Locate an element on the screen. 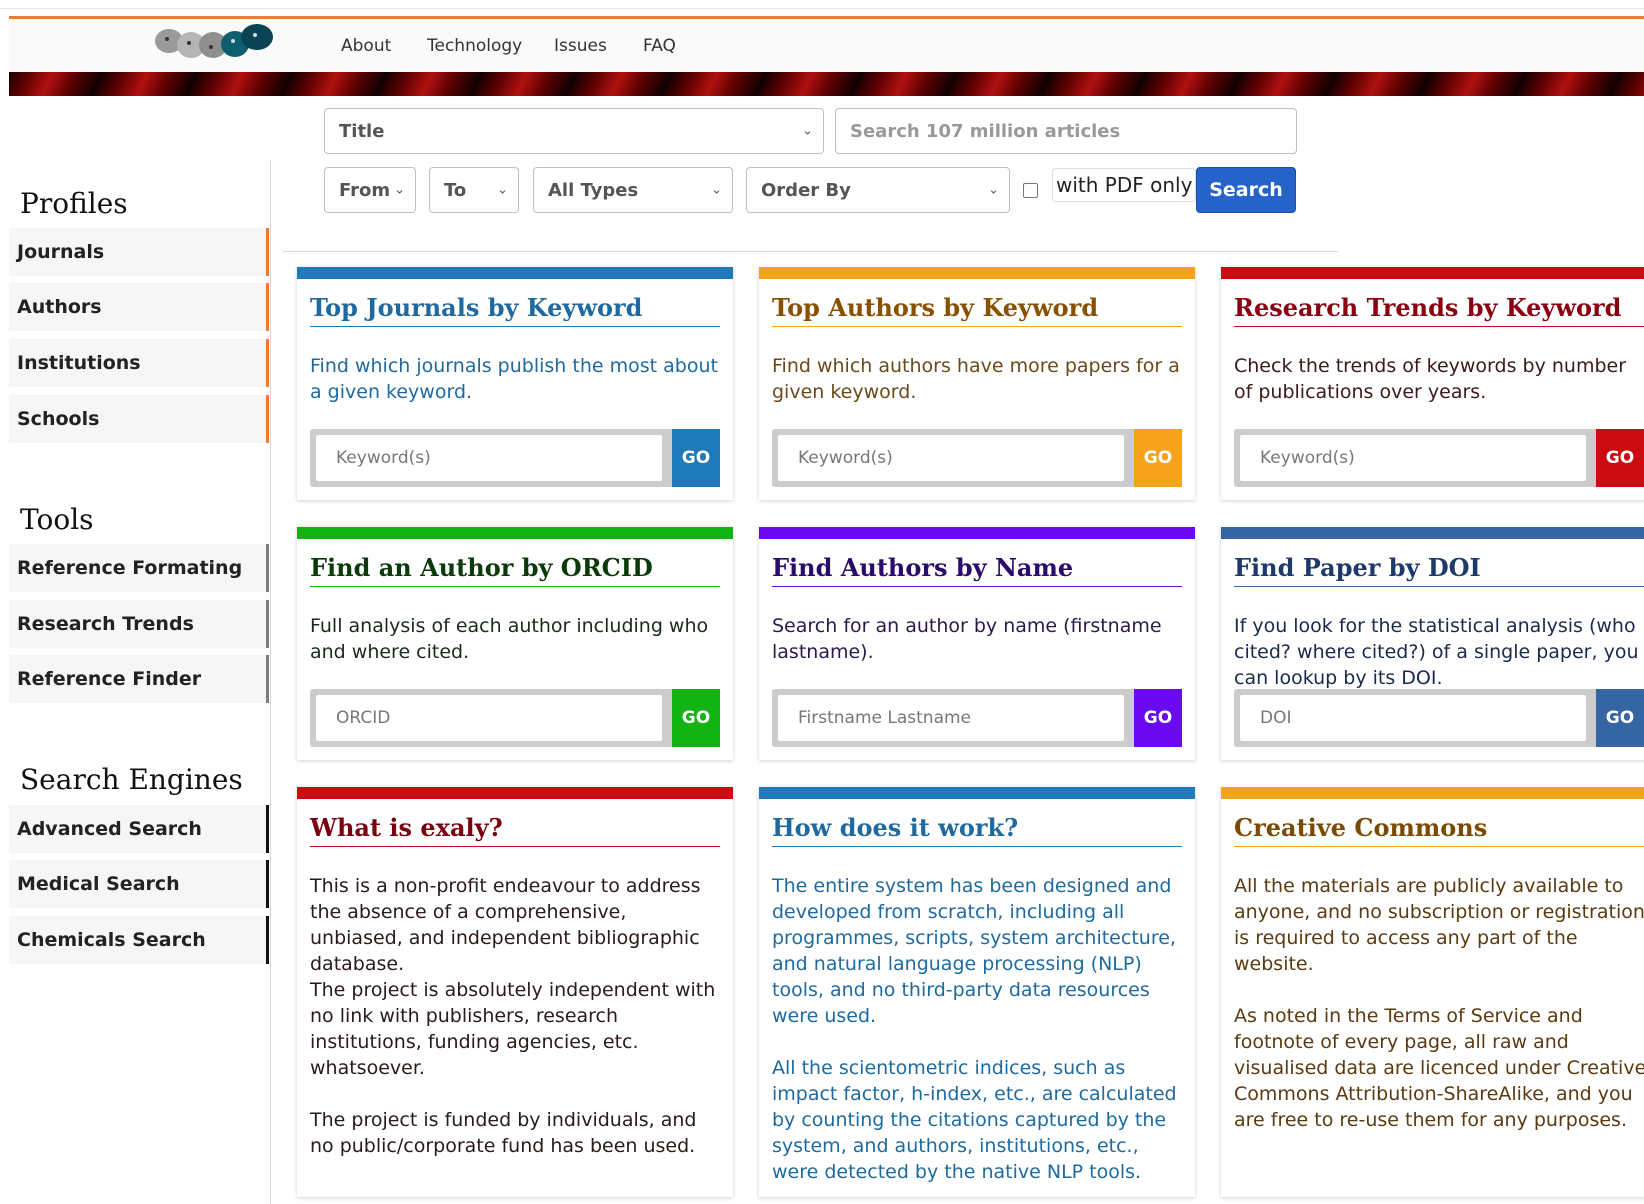  doi-go-button: GO is located at coordinates (1620, 718).